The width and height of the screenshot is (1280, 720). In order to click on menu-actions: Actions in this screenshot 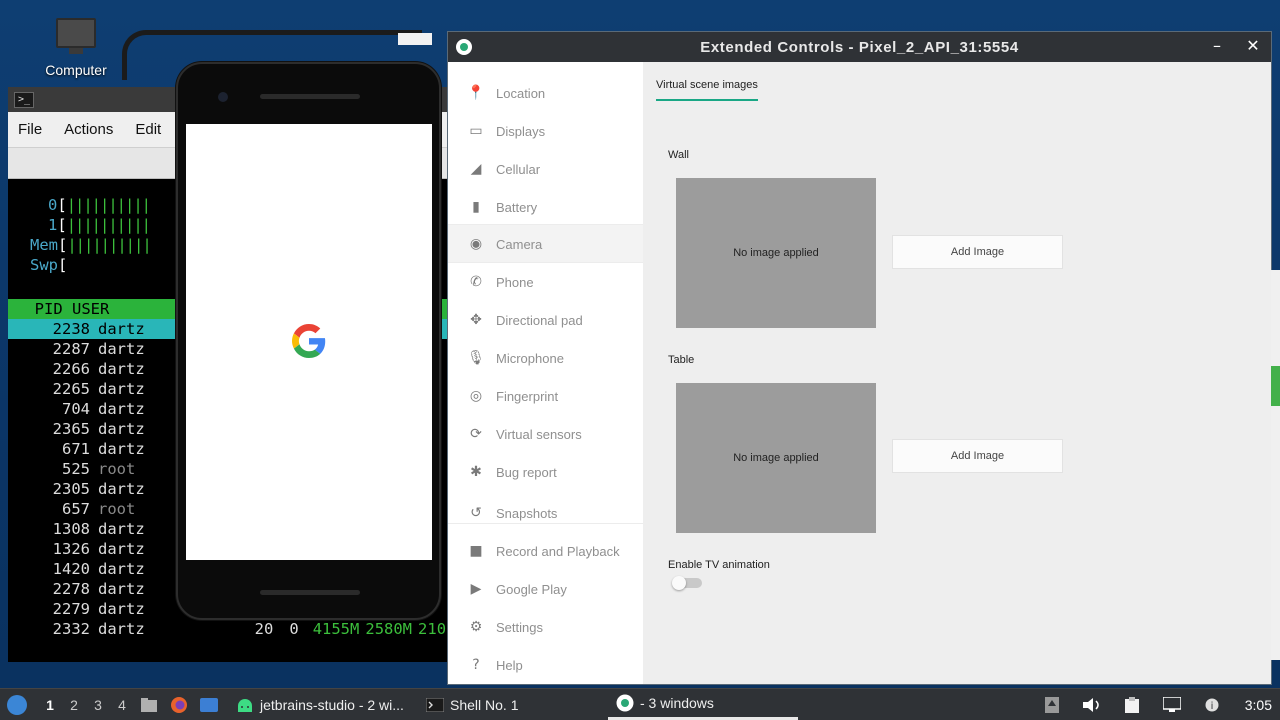, I will do `click(88, 129)`.